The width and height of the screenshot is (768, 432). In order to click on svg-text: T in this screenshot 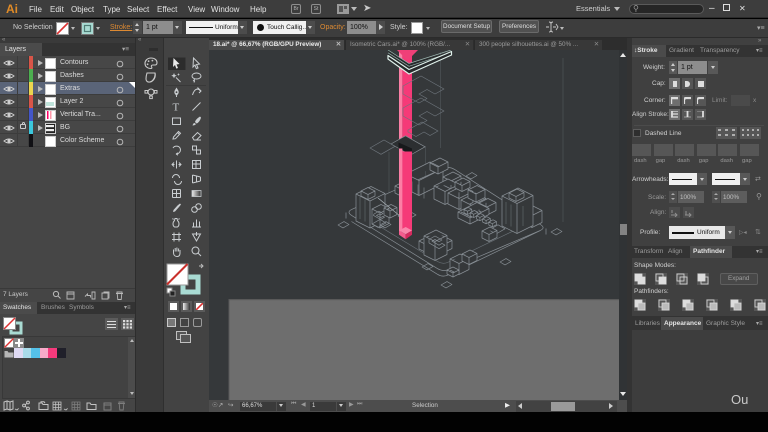, I will do `click(176, 108)`.